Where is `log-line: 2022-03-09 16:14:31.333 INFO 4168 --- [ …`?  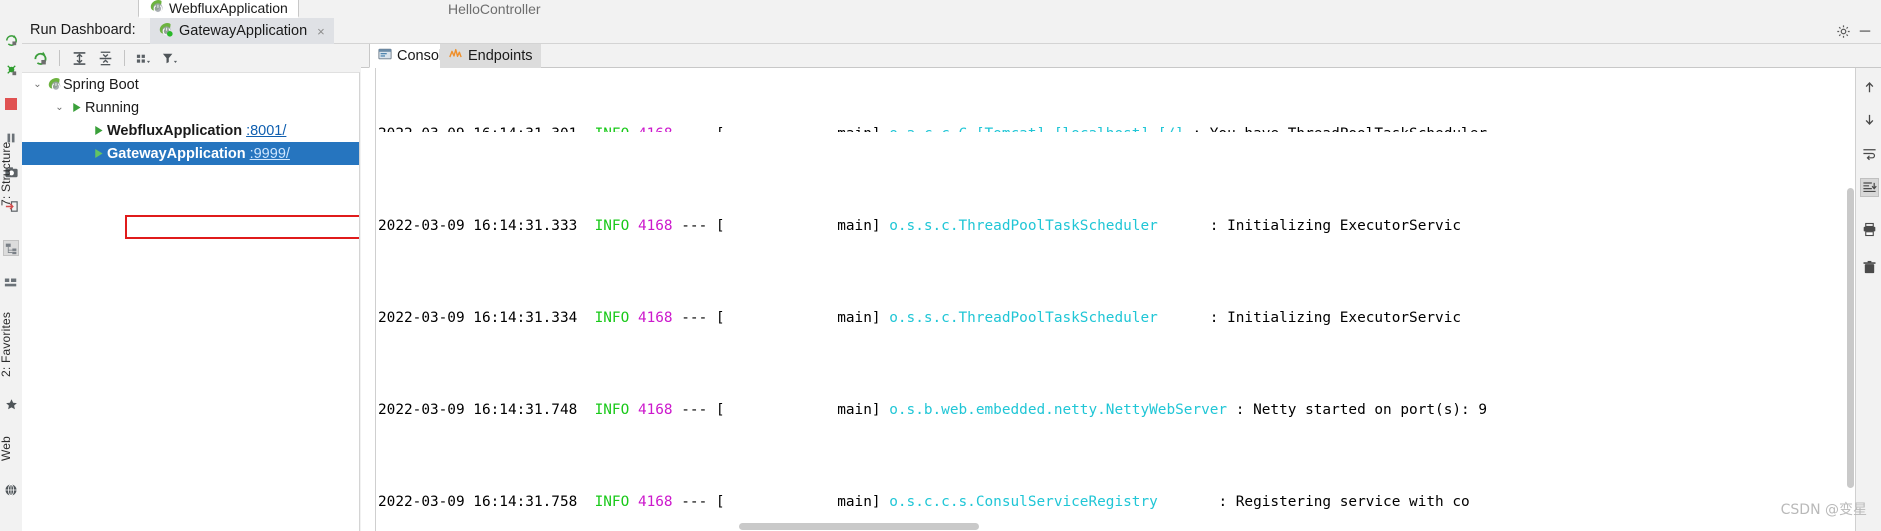 log-line: 2022-03-09 16:14:31.333 INFO 4168 --- [ … is located at coordinates (1118, 226).